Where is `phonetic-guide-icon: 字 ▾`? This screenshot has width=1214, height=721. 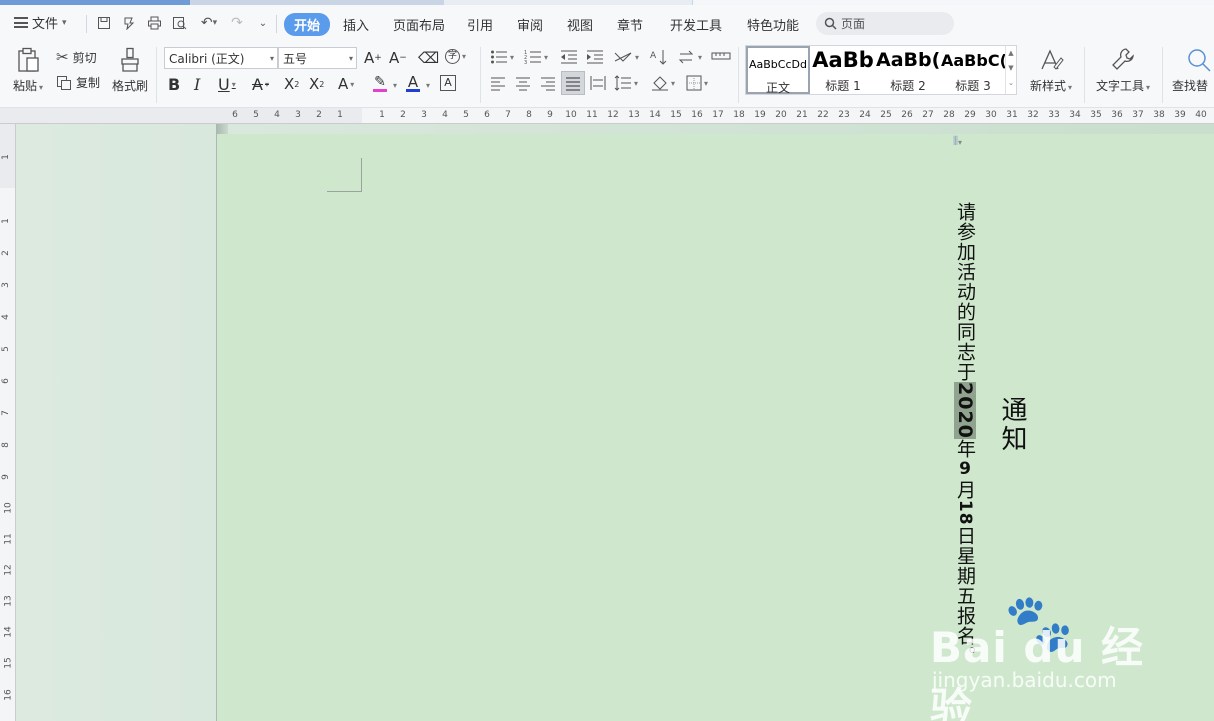
phonetic-guide-icon: 字 ▾ is located at coordinates (455, 56).